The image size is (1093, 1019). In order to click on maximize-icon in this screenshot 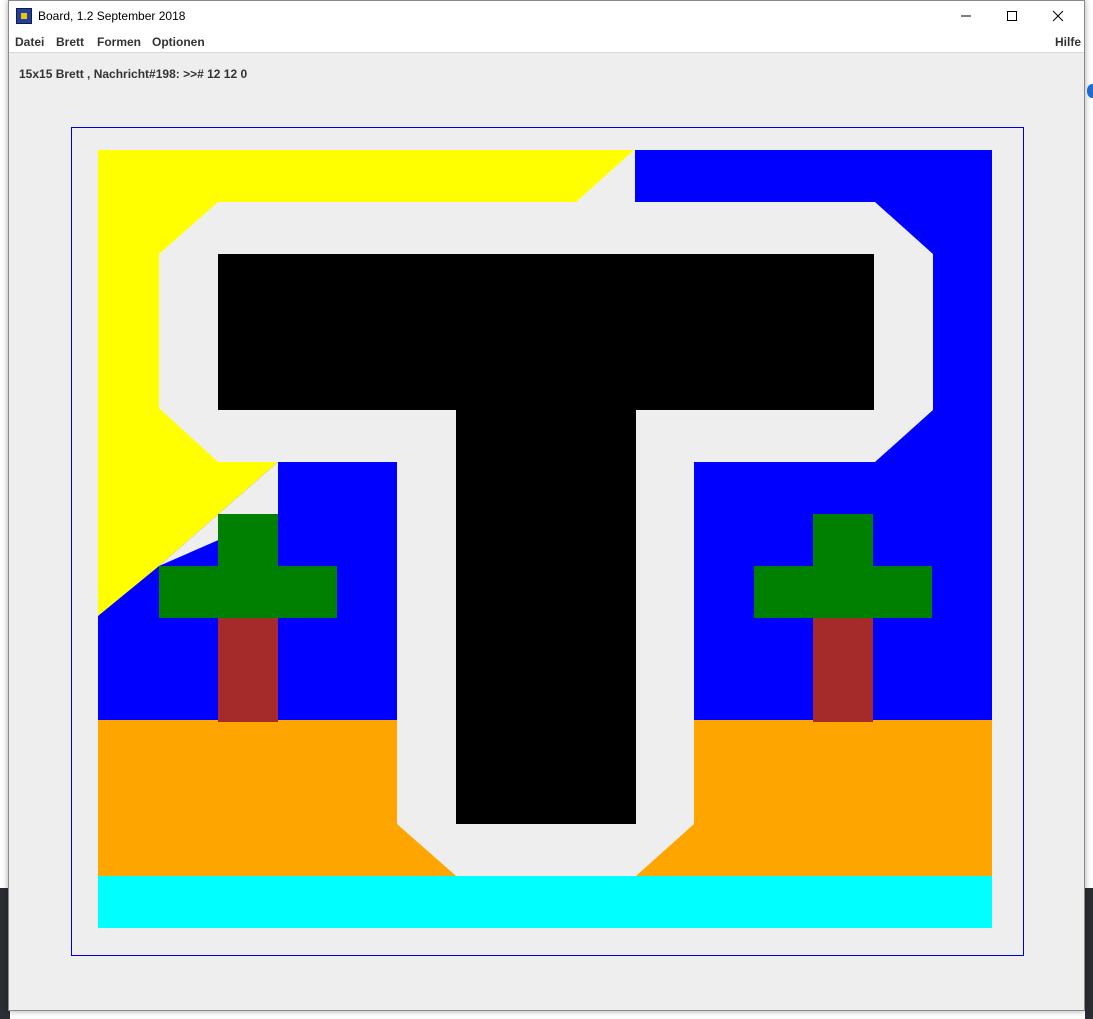, I will do `click(1012, 16)`.